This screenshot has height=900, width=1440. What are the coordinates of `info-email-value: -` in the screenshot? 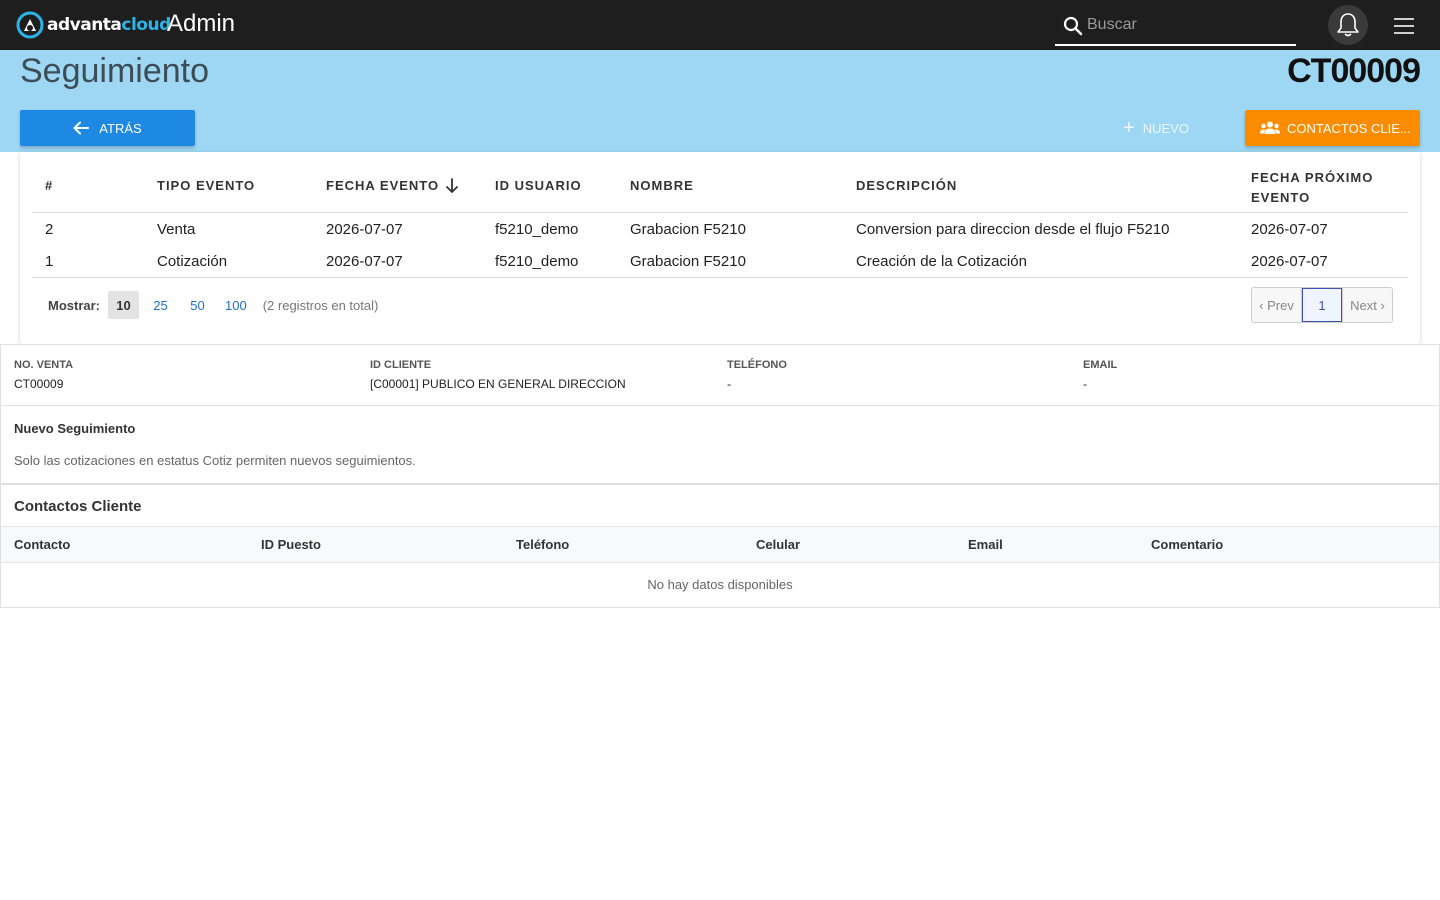 It's located at (1085, 384).